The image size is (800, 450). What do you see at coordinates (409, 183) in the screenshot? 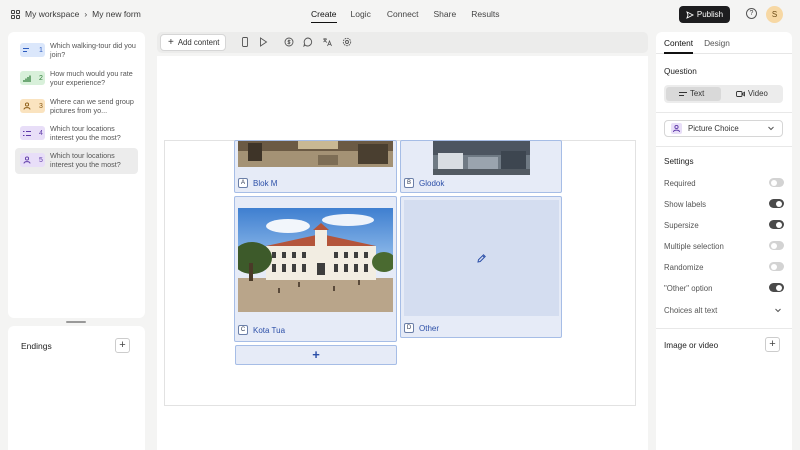
I see `choice-letter: B` at bounding box center [409, 183].